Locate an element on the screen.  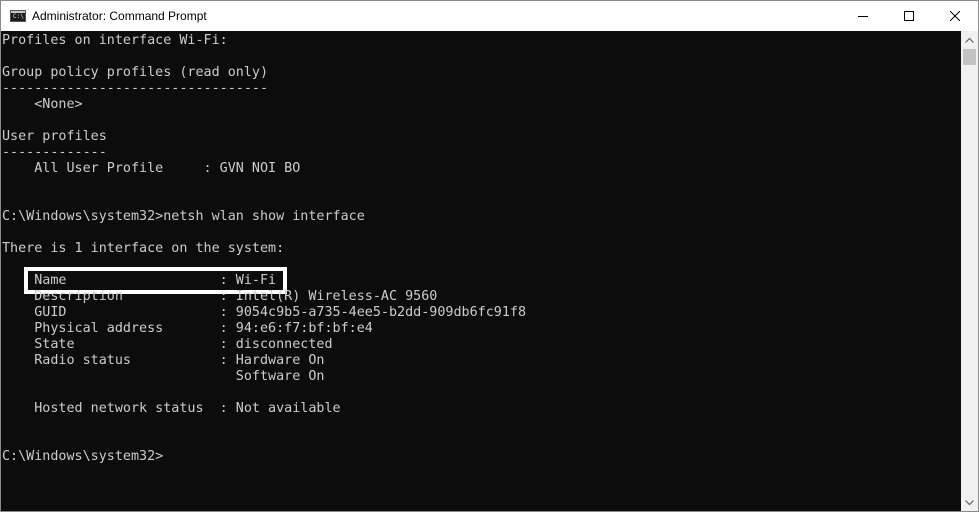
cmd-icon: C:\ is located at coordinates (18, 16).